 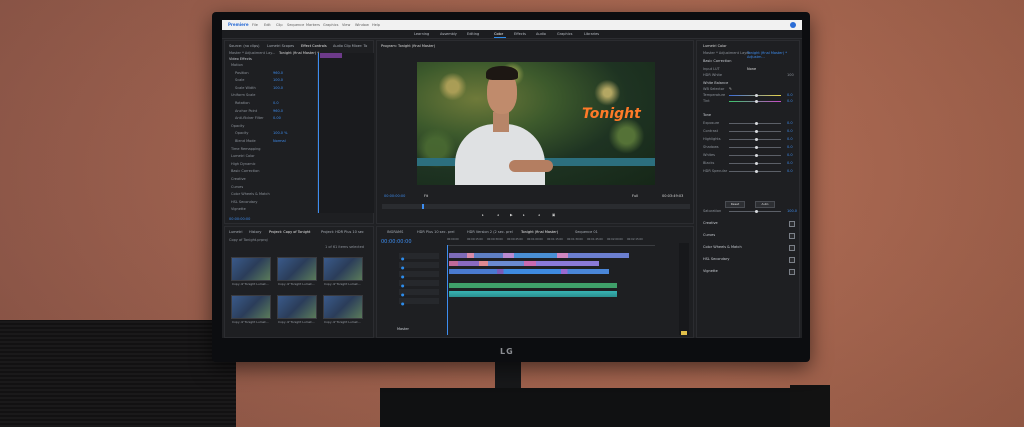 I want to click on effect-row-label: Motion, so click(x=237, y=65).